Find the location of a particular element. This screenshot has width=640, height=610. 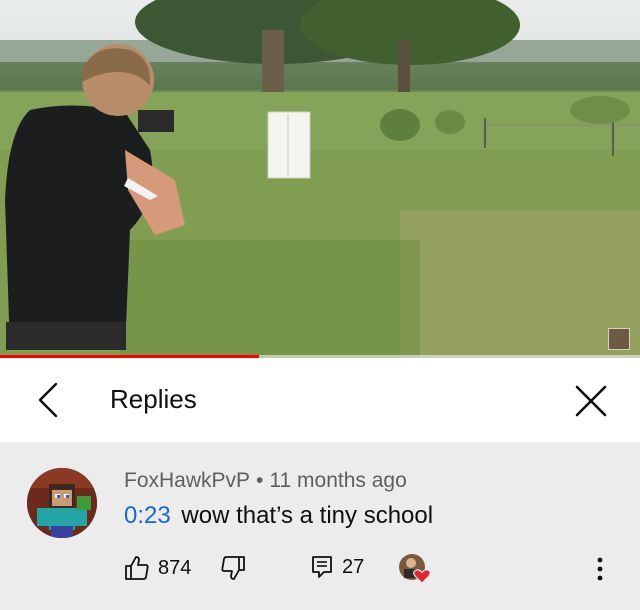

channel-watermark is located at coordinates (619, 339).